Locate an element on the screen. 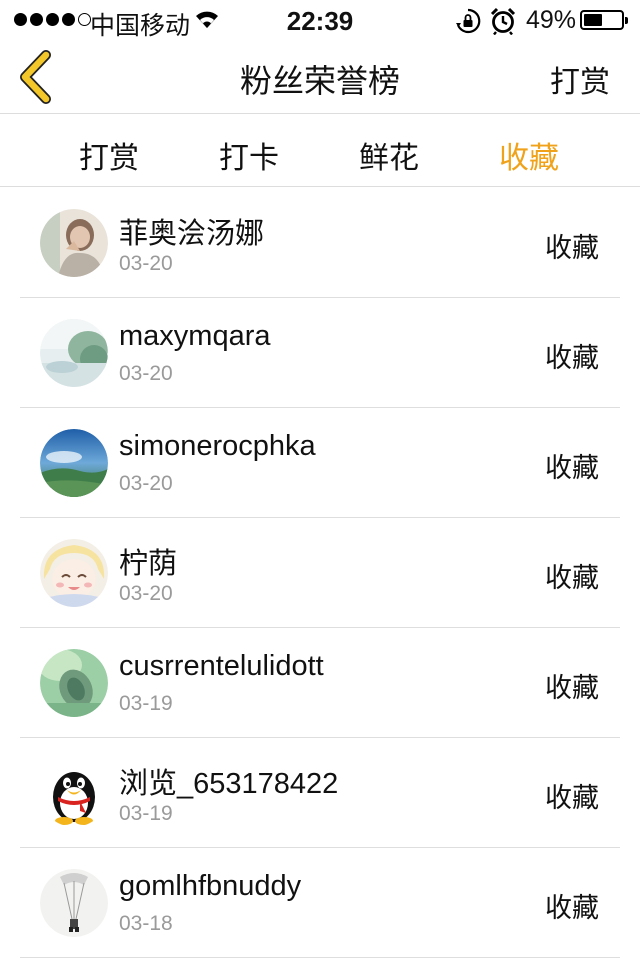 The image size is (640, 960). tab-flowers: 鲜花 is located at coordinates (389, 155).